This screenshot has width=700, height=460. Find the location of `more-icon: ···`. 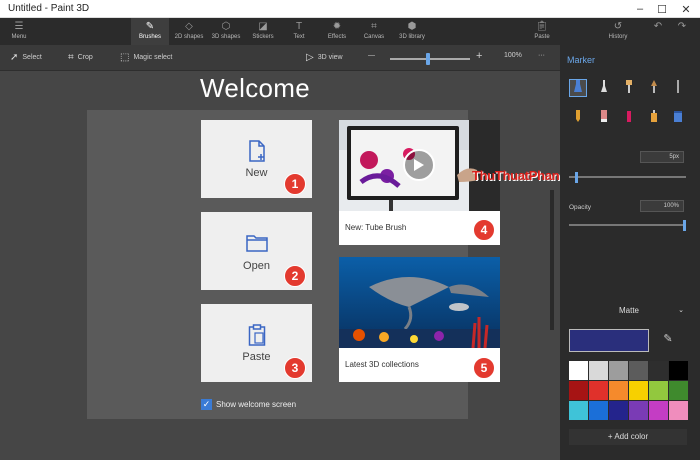

more-icon: ··· is located at coordinates (541, 55).